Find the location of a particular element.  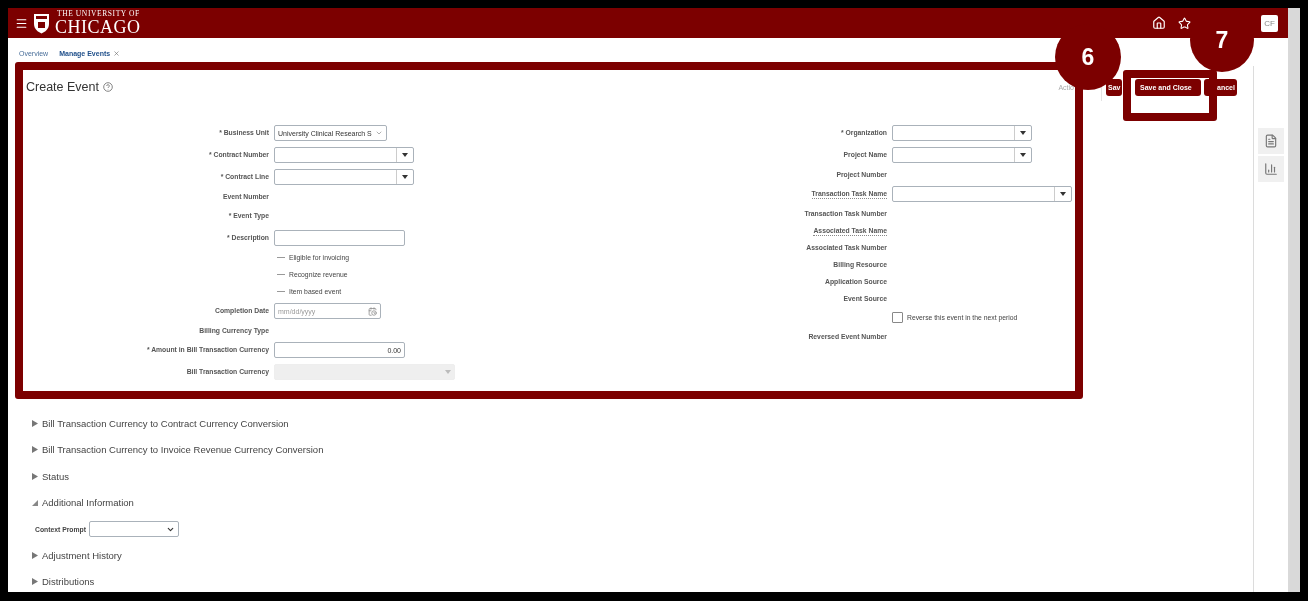

home-icon is located at coordinates (1159, 23).